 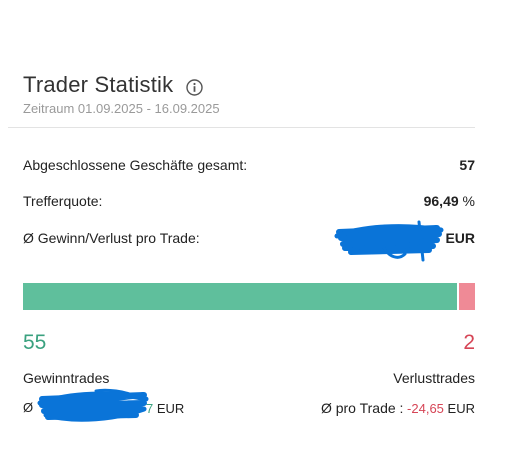 I want to click on page-title: Trader Statistik, so click(x=98, y=84).